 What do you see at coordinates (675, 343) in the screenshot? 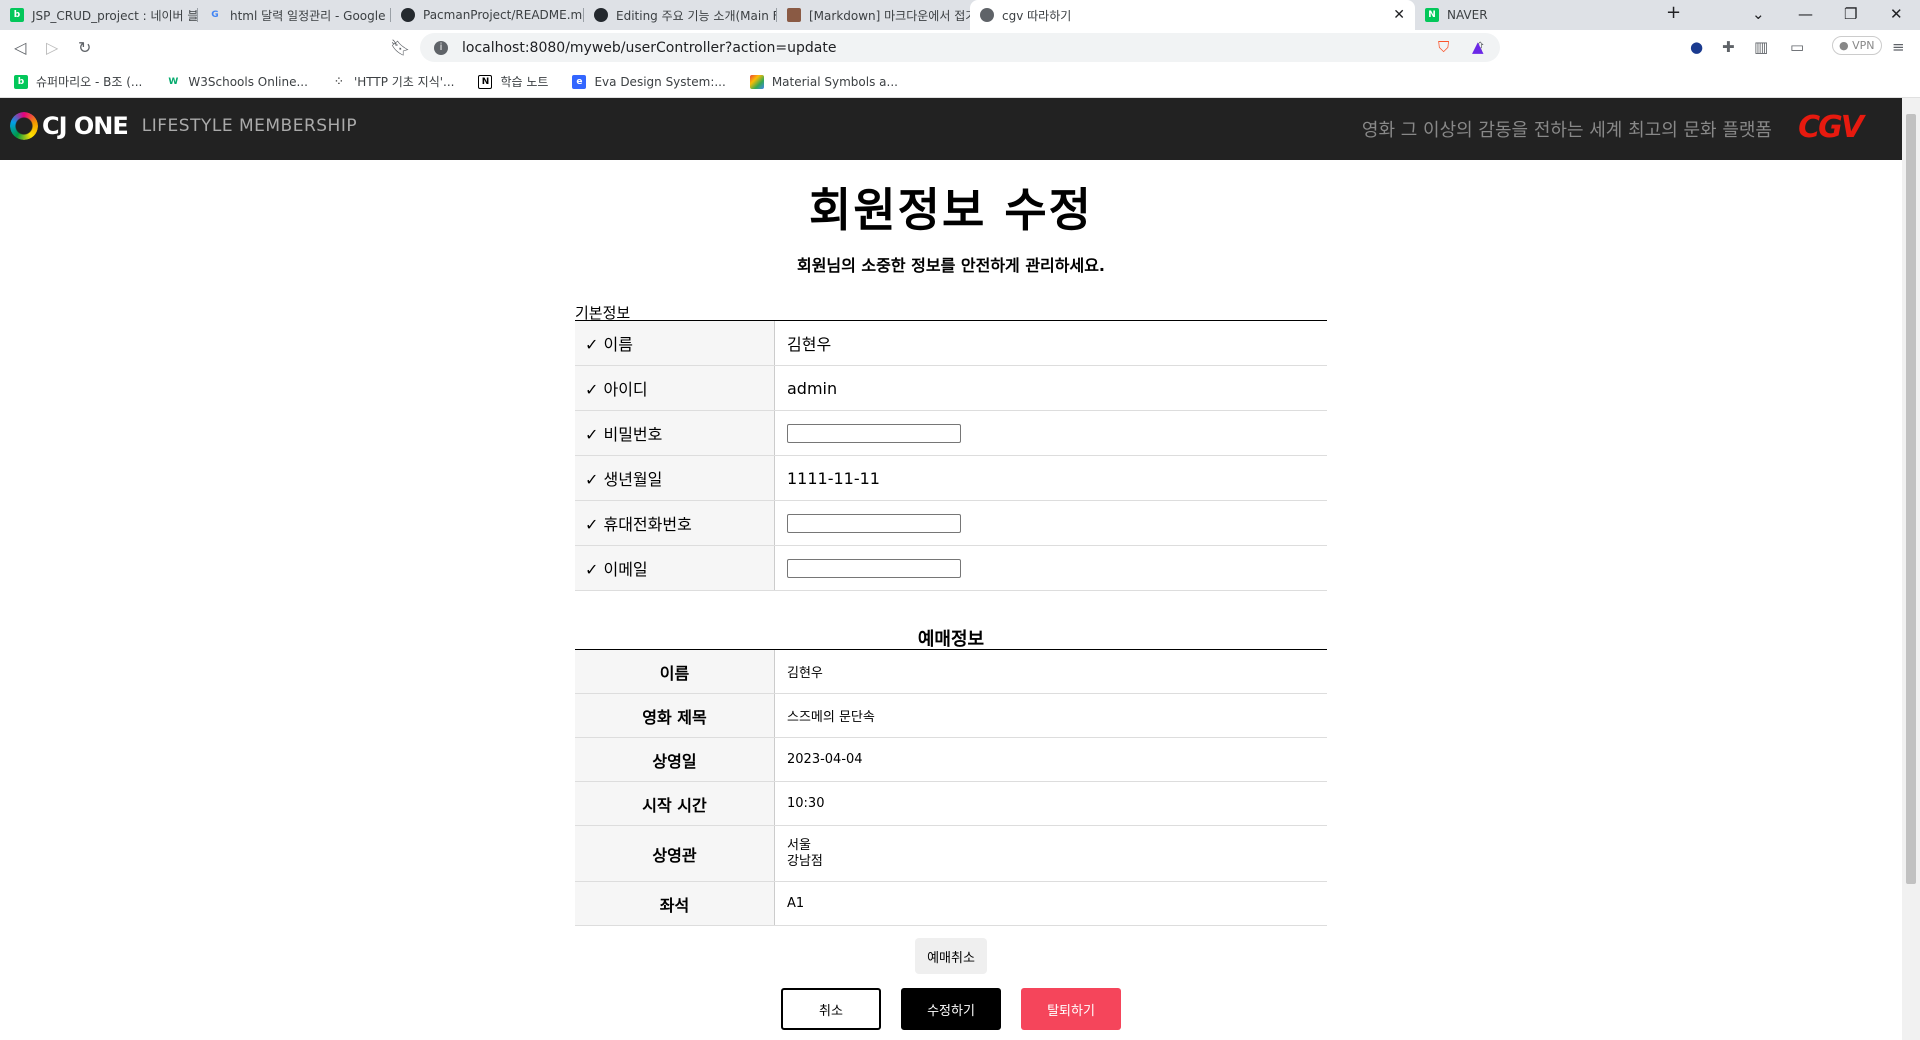
I see `row-label: ✓ 이름` at bounding box center [675, 343].